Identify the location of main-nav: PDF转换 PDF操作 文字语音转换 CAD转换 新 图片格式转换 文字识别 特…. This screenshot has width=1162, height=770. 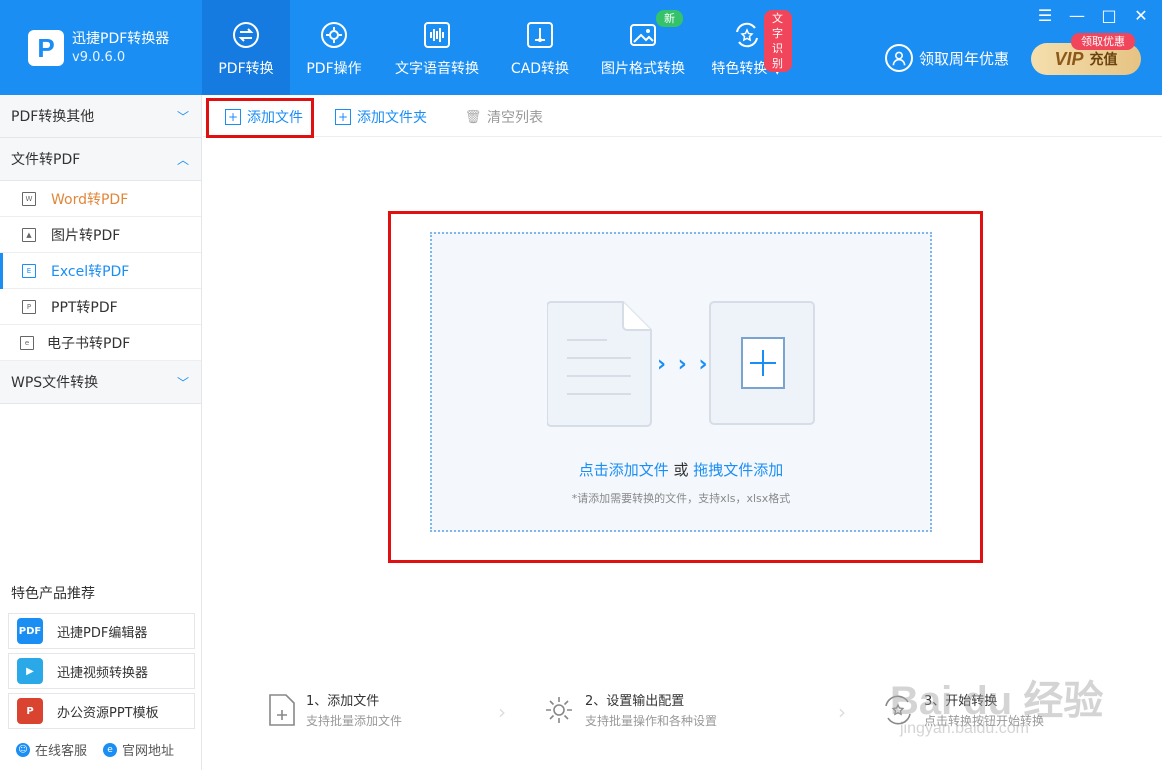
(497, 47).